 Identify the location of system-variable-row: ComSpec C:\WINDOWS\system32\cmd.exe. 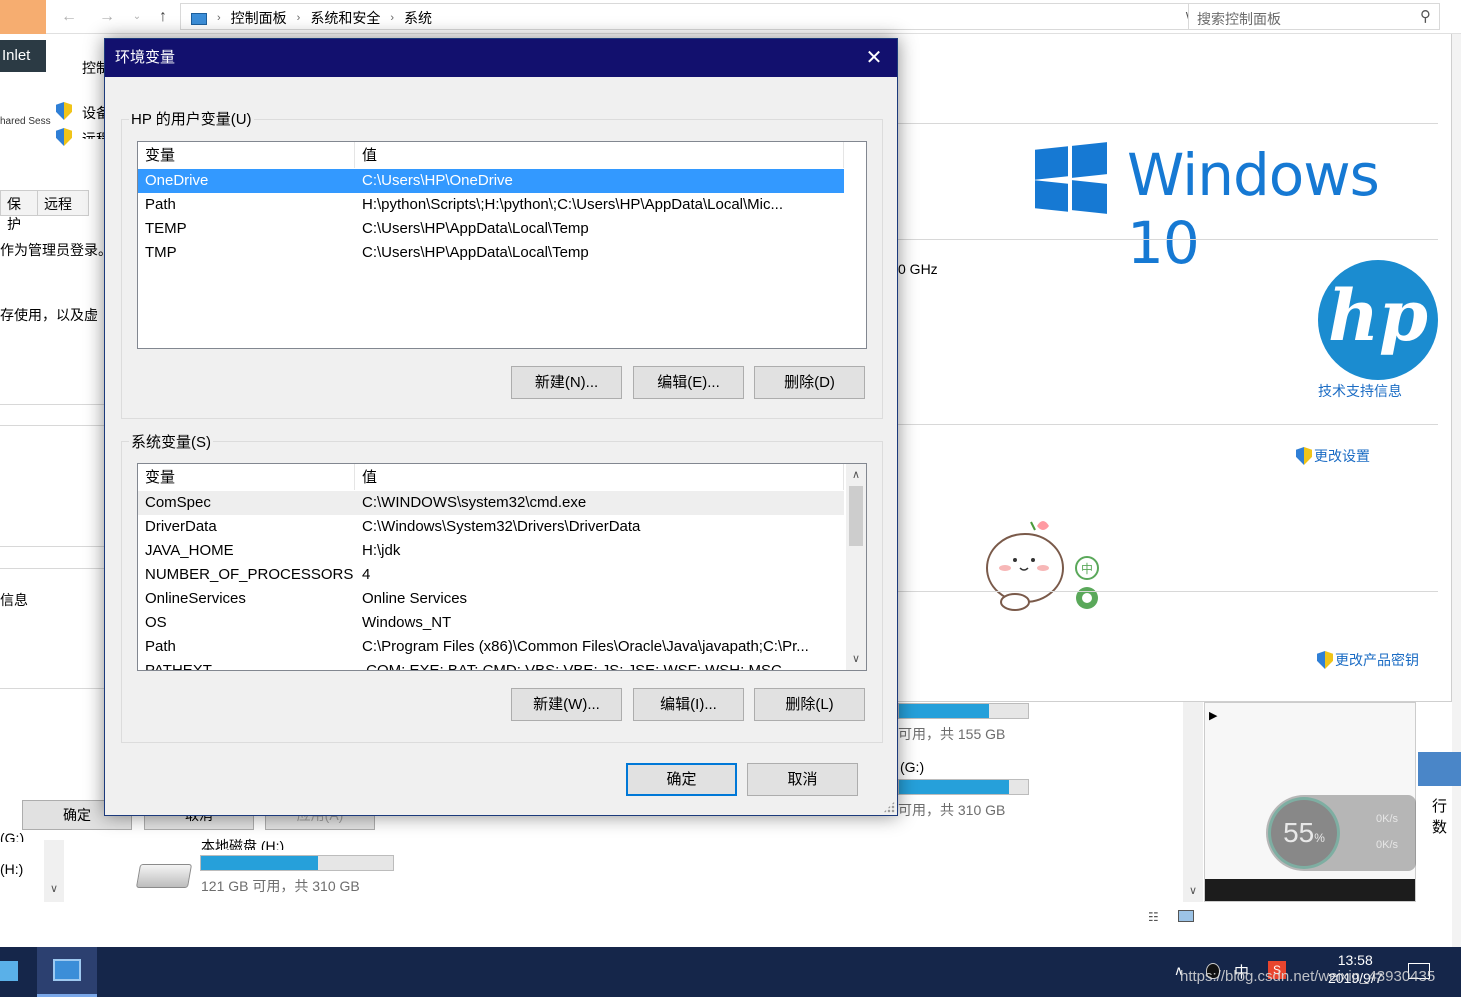
(491, 503).